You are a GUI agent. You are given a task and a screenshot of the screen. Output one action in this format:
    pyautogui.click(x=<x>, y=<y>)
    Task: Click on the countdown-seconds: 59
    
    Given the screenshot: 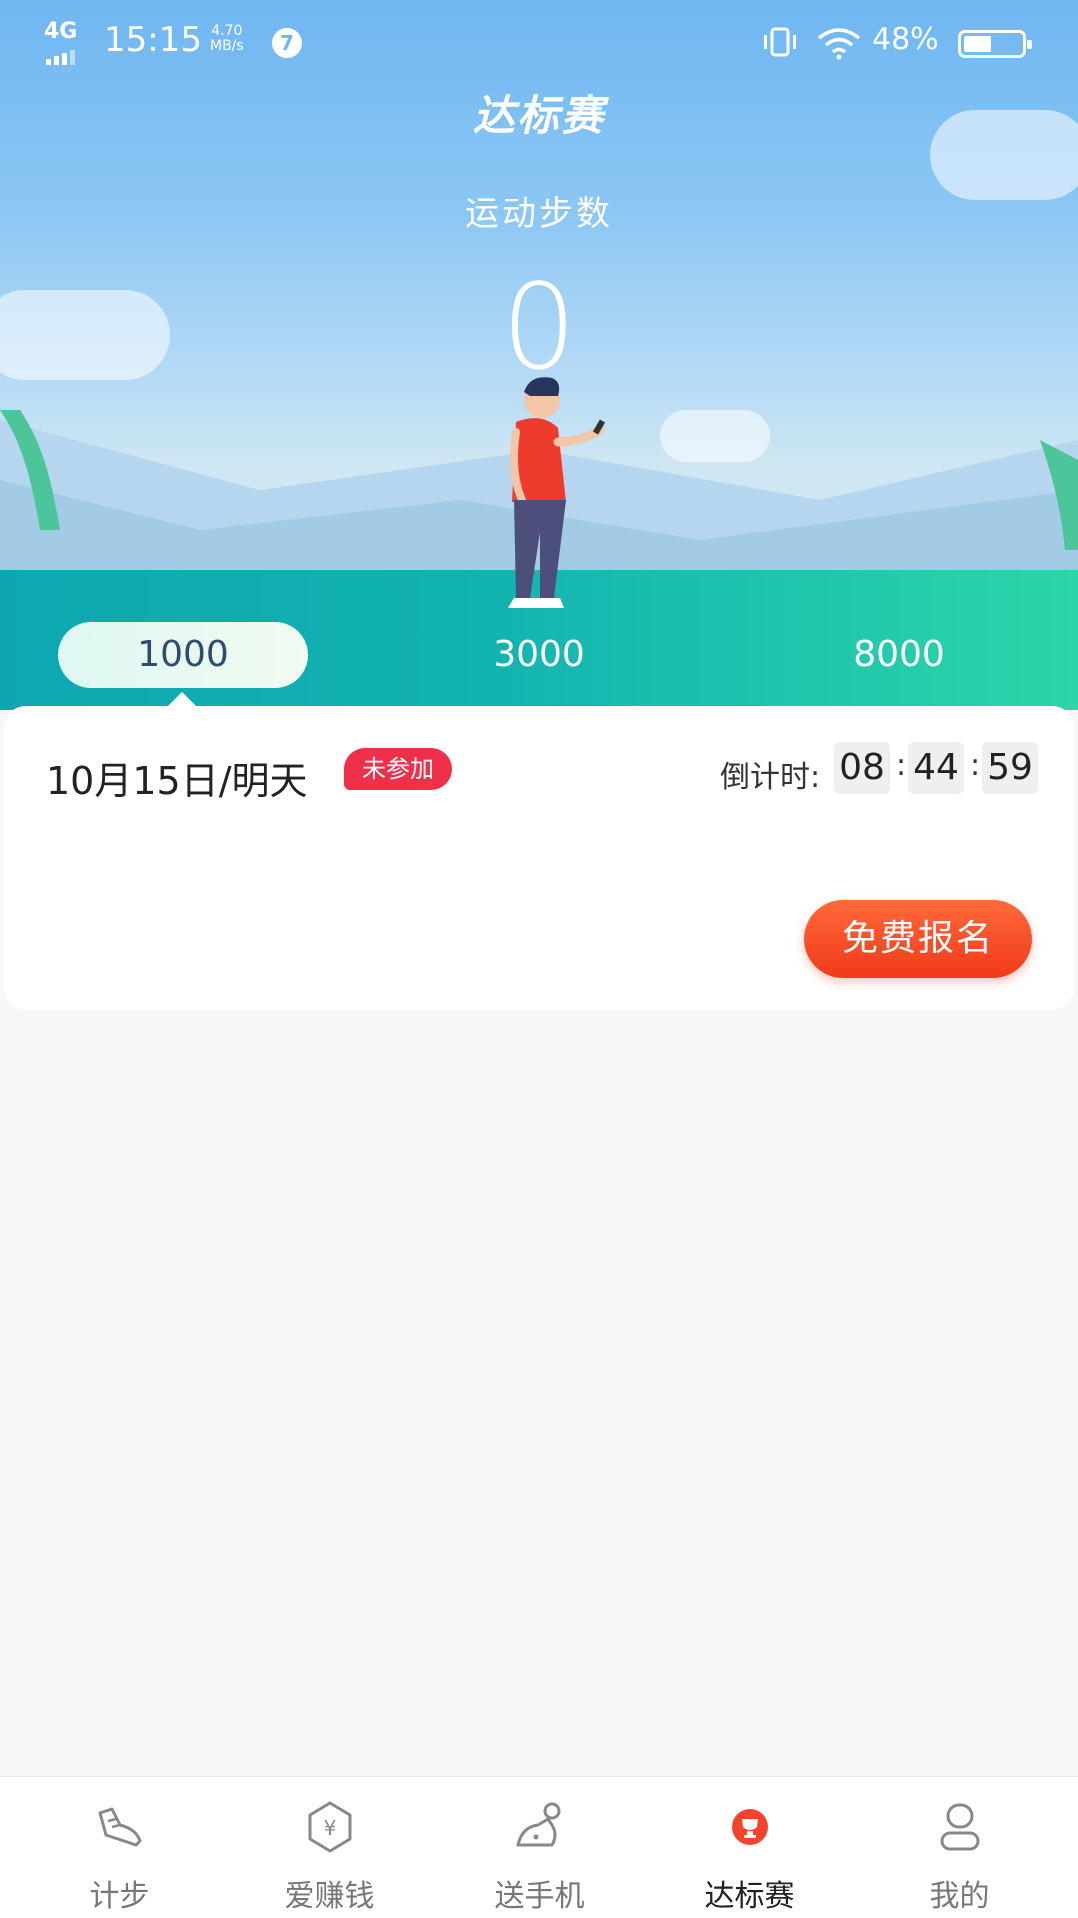 What is the action you would take?
    pyautogui.click(x=1010, y=768)
    